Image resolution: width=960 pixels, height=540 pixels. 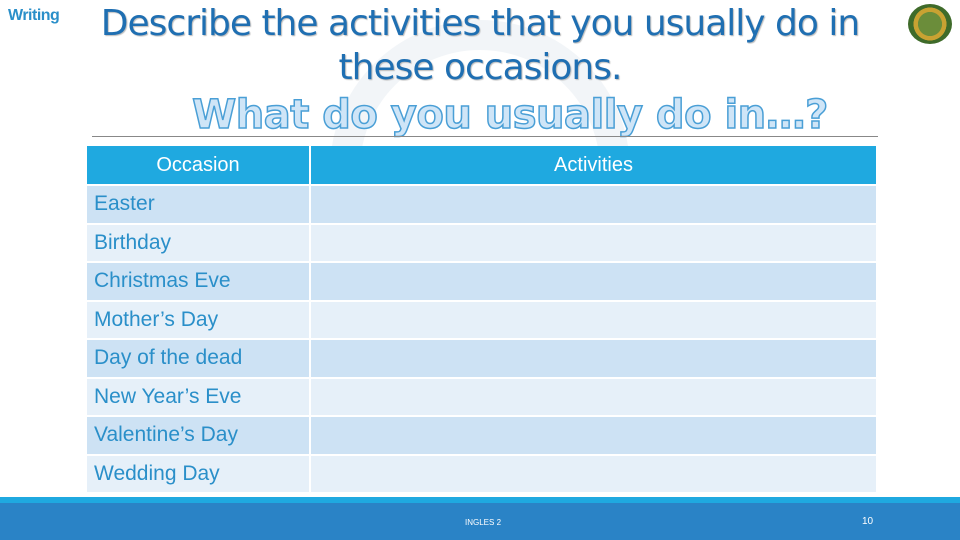 I want to click on occasion-cell: Wedding Day, so click(x=199, y=474).